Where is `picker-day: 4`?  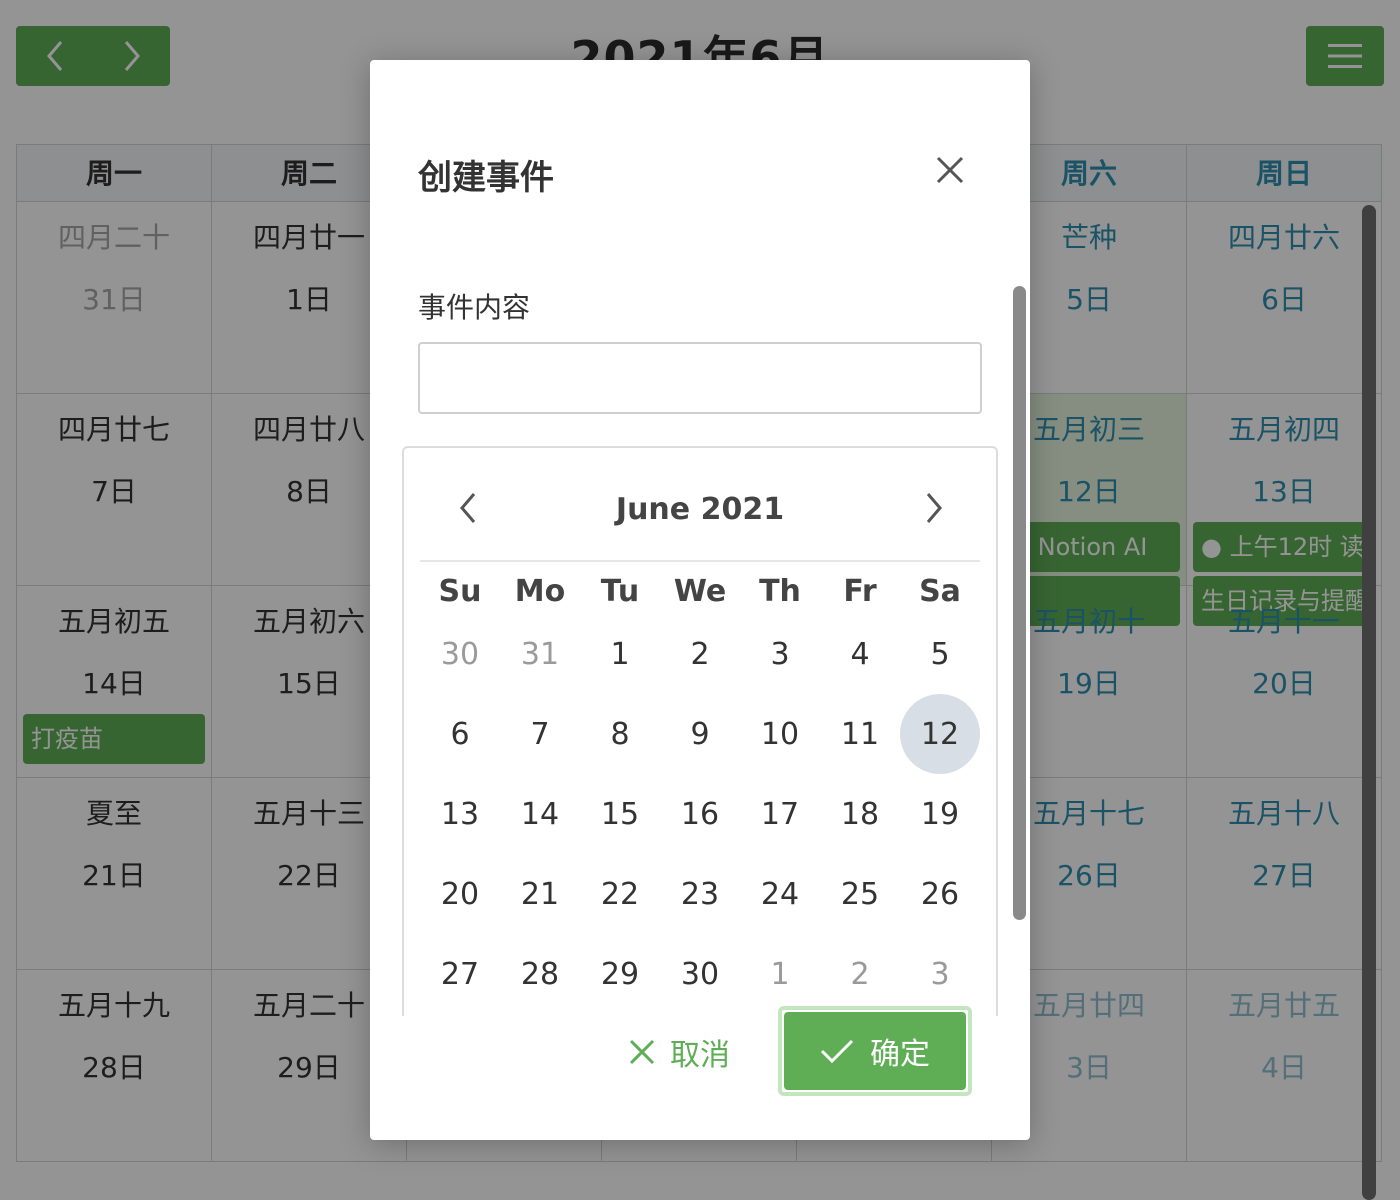
picker-day: 4 is located at coordinates (860, 654).